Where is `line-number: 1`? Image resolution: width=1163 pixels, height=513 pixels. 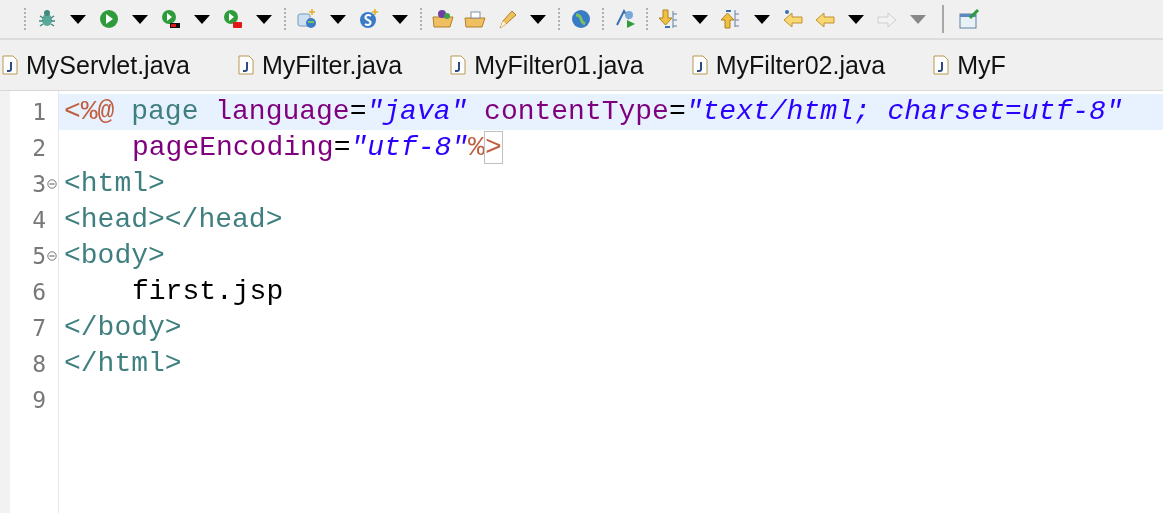
line-number: 1 is located at coordinates (39, 112).